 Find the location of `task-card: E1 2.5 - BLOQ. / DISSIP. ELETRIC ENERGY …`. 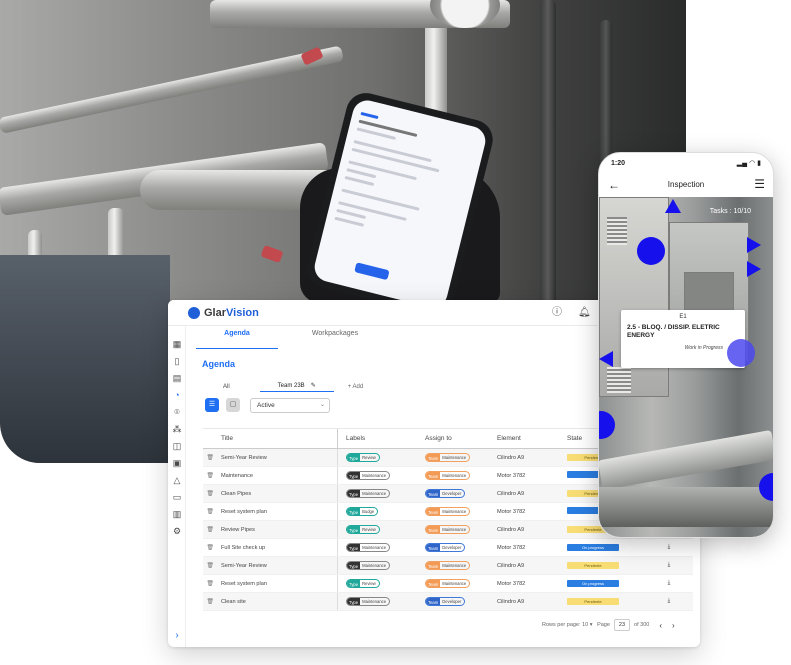

task-card: E1 2.5 - BLOQ. / DISSIP. ELETRIC ENERGY … is located at coordinates (683, 339).